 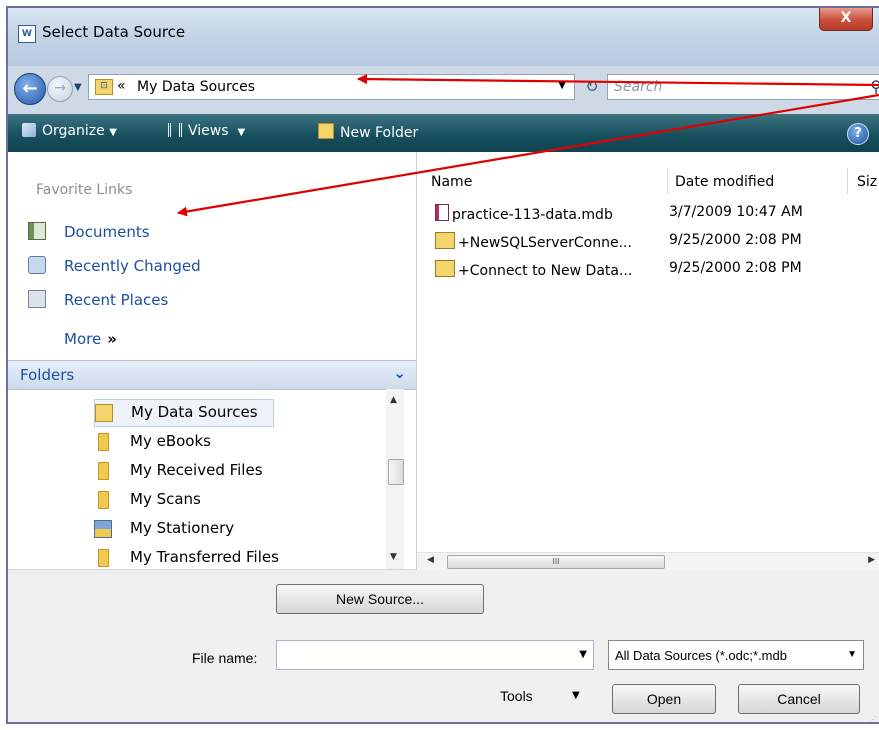 I want to click on organize-button: Organize ▼, so click(x=69, y=131).